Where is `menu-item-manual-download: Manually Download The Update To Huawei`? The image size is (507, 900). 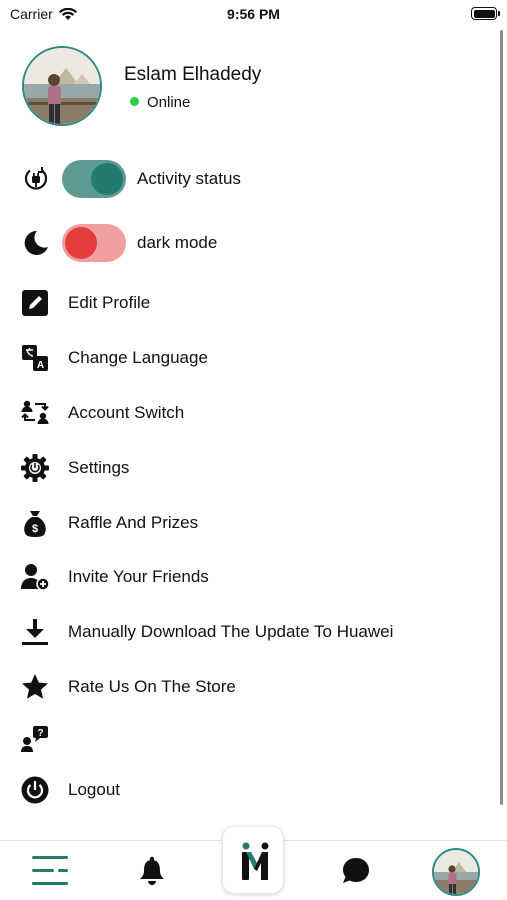 menu-item-manual-download: Manually Download The Update To Huawei is located at coordinates (240, 631).